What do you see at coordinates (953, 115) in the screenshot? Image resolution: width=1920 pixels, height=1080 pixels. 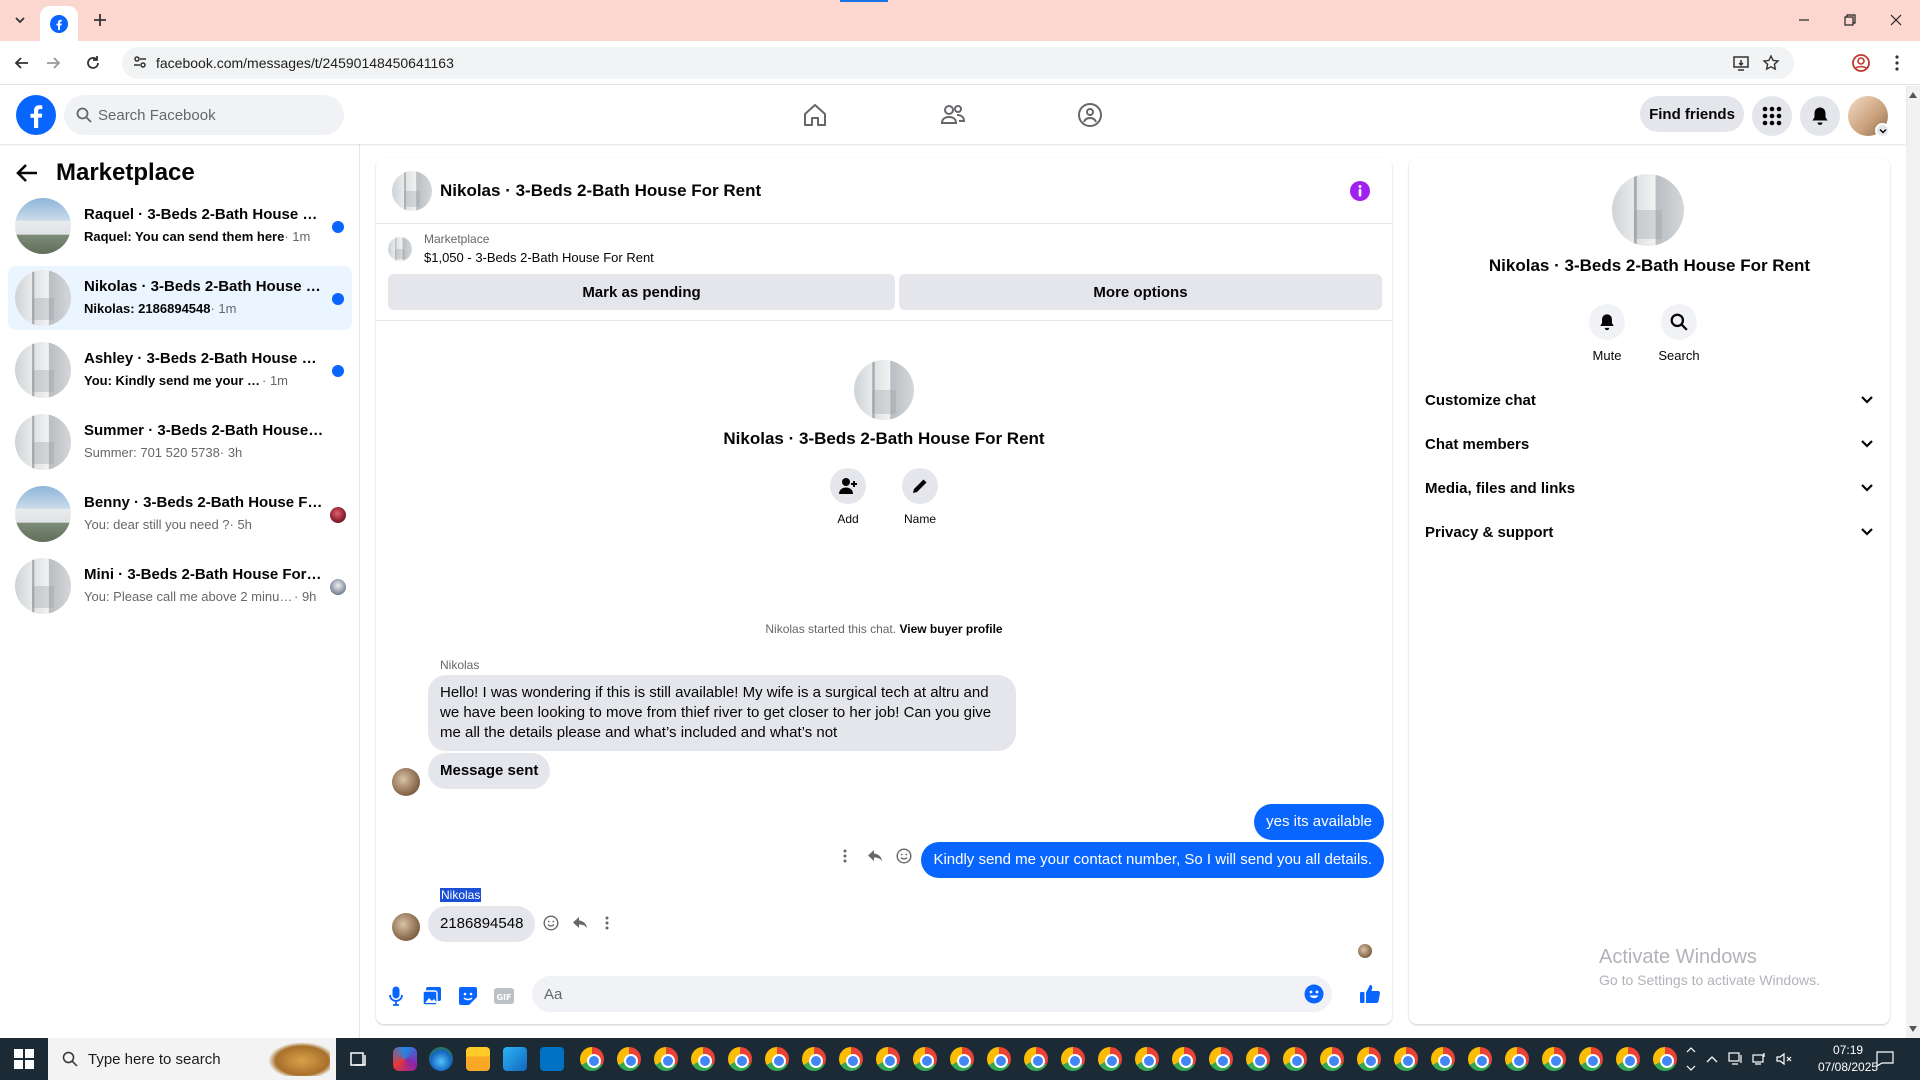 I see `nav-friends-icon` at bounding box center [953, 115].